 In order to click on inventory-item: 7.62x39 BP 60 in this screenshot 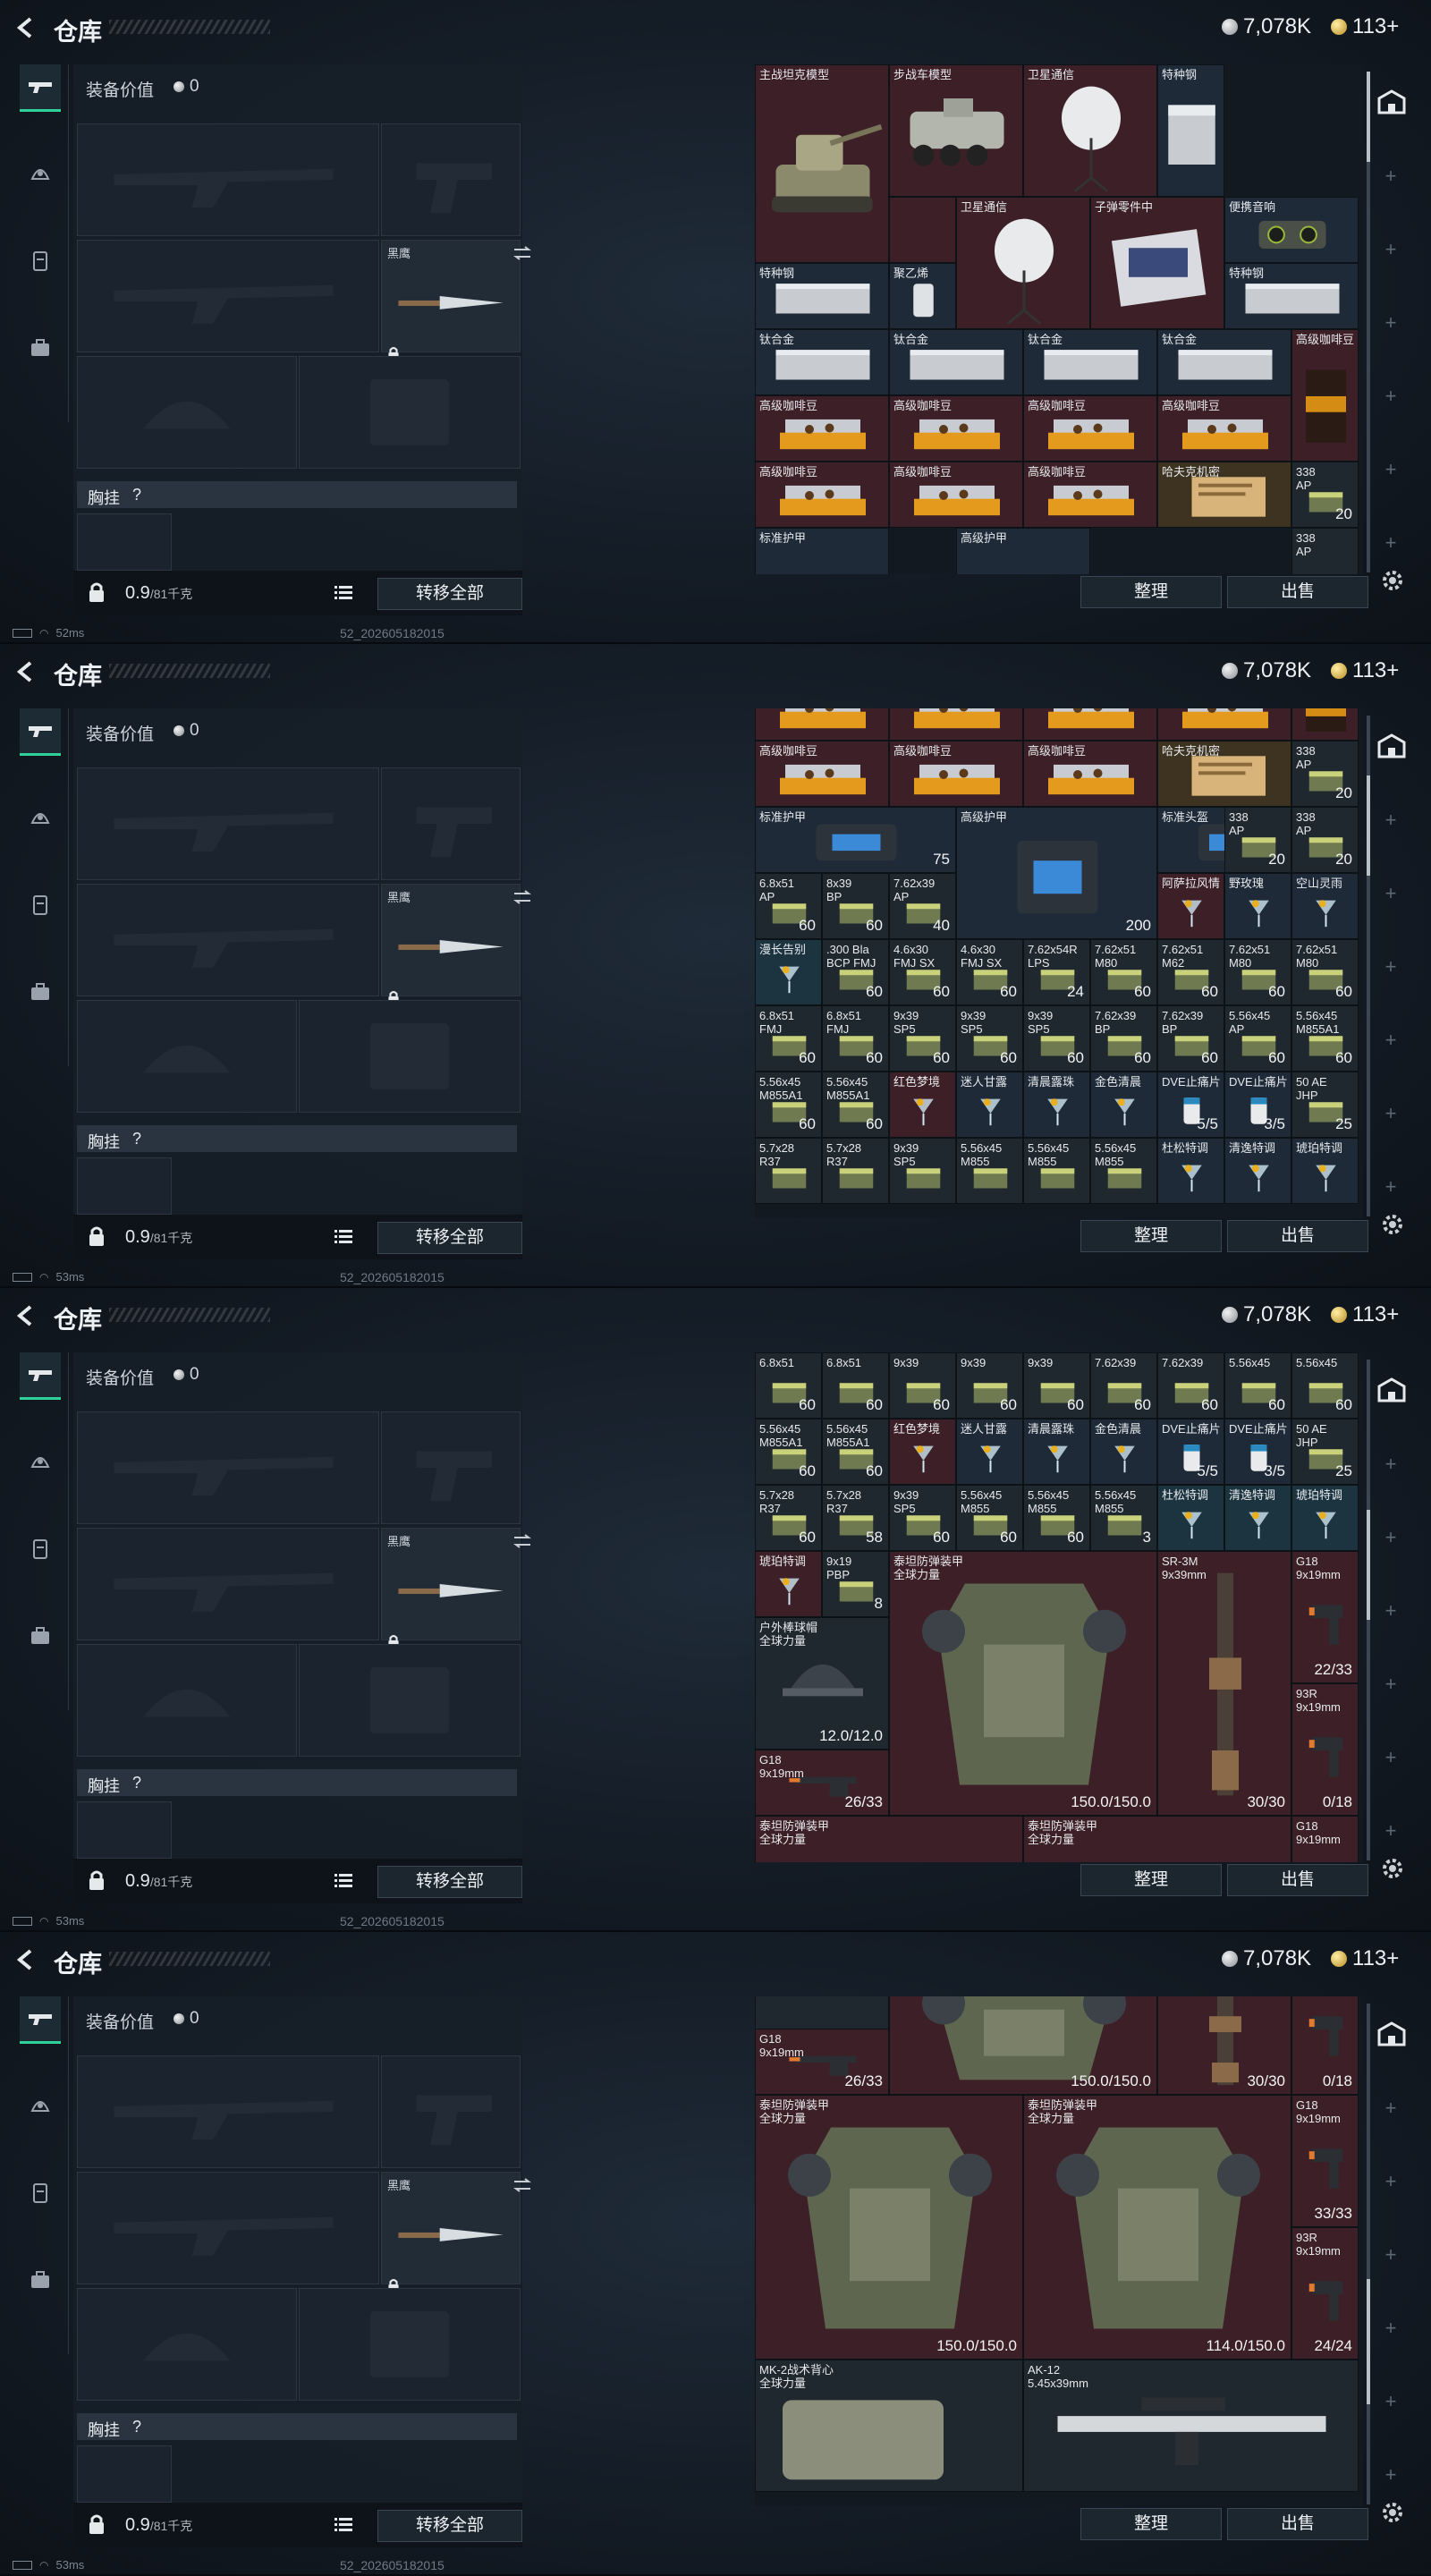, I will do `click(1190, 1038)`.